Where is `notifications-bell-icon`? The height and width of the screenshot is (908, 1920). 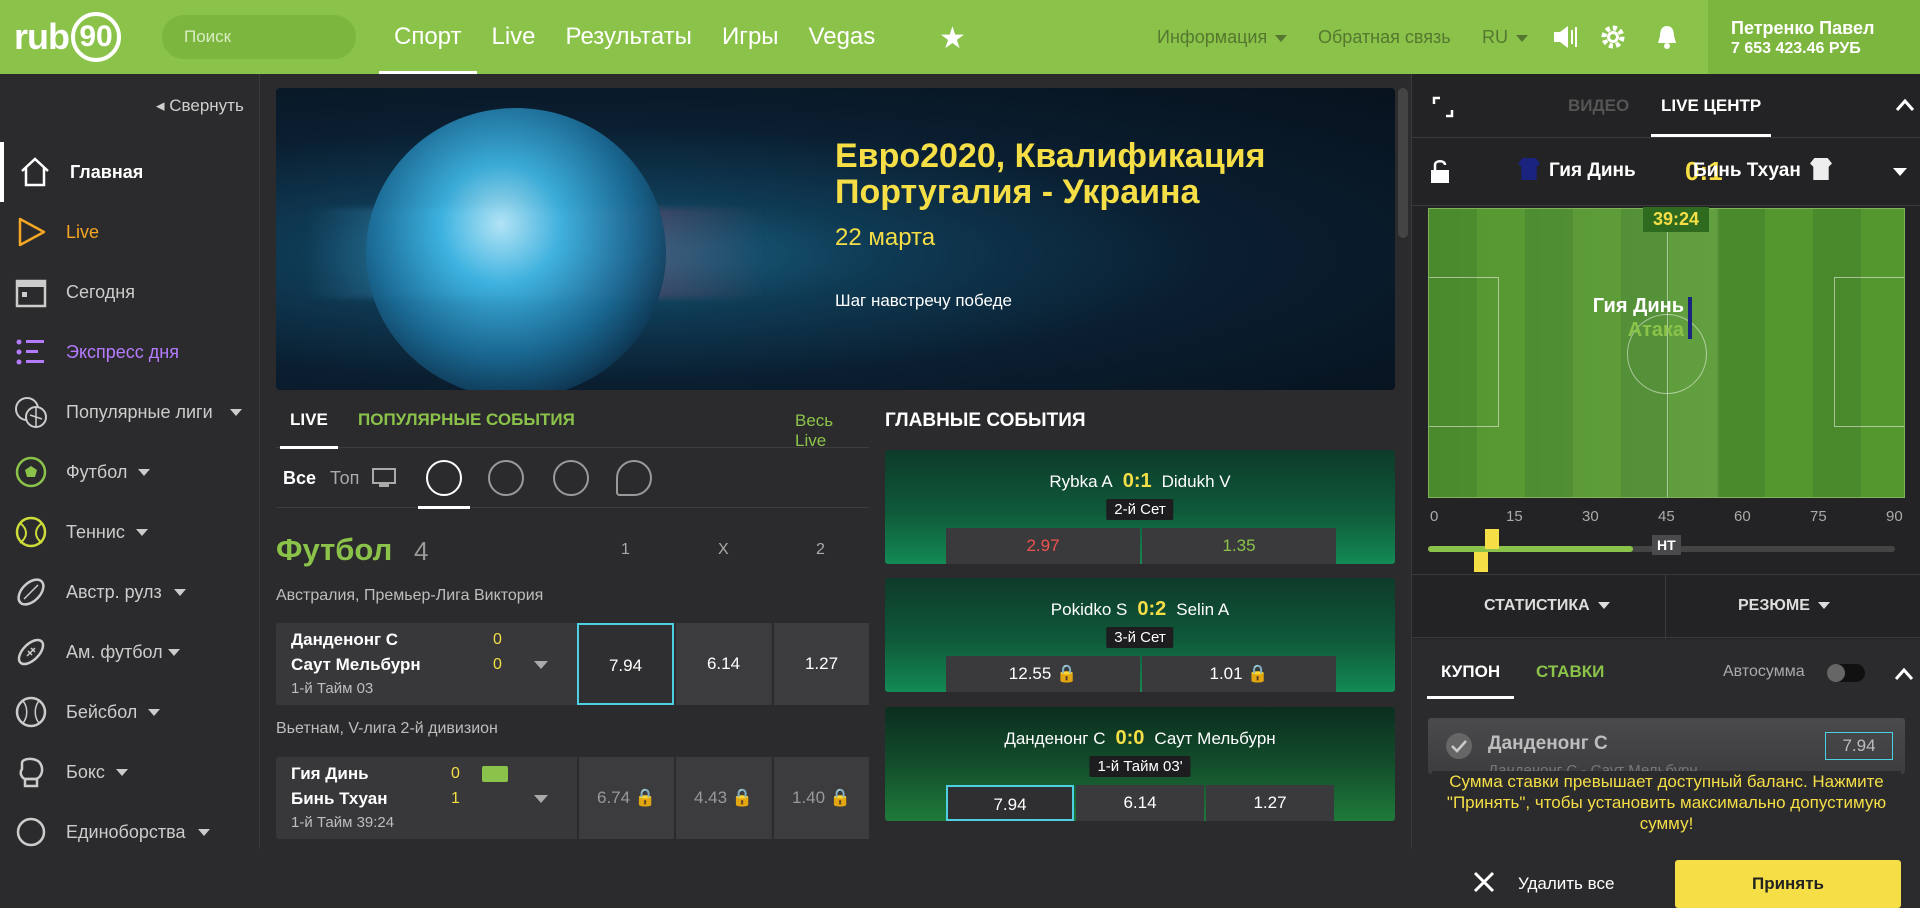
notifications-bell-icon is located at coordinates (1667, 37).